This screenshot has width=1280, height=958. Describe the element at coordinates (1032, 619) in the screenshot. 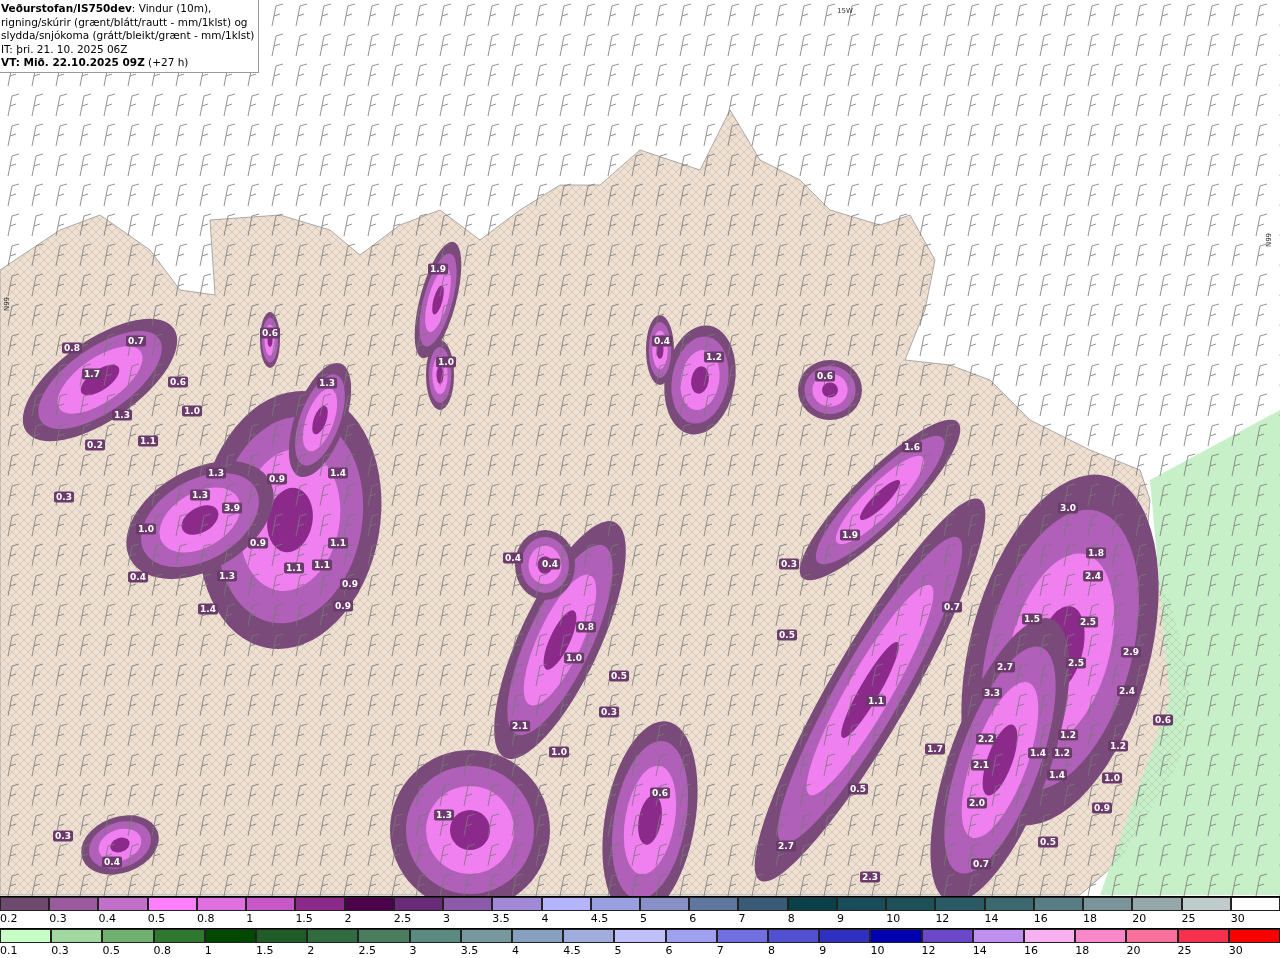

I see `precipitation-value: 1.5` at that location.